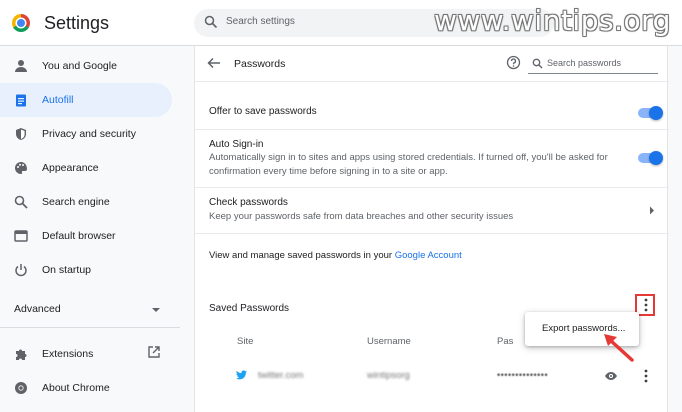  Describe the element at coordinates (21, 23) in the screenshot. I see `chrome-logo-icon` at that location.